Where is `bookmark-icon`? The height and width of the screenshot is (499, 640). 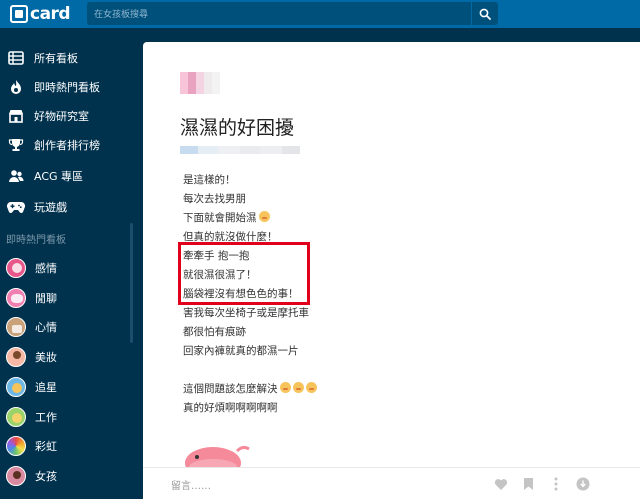
bookmark-icon is located at coordinates (528, 484).